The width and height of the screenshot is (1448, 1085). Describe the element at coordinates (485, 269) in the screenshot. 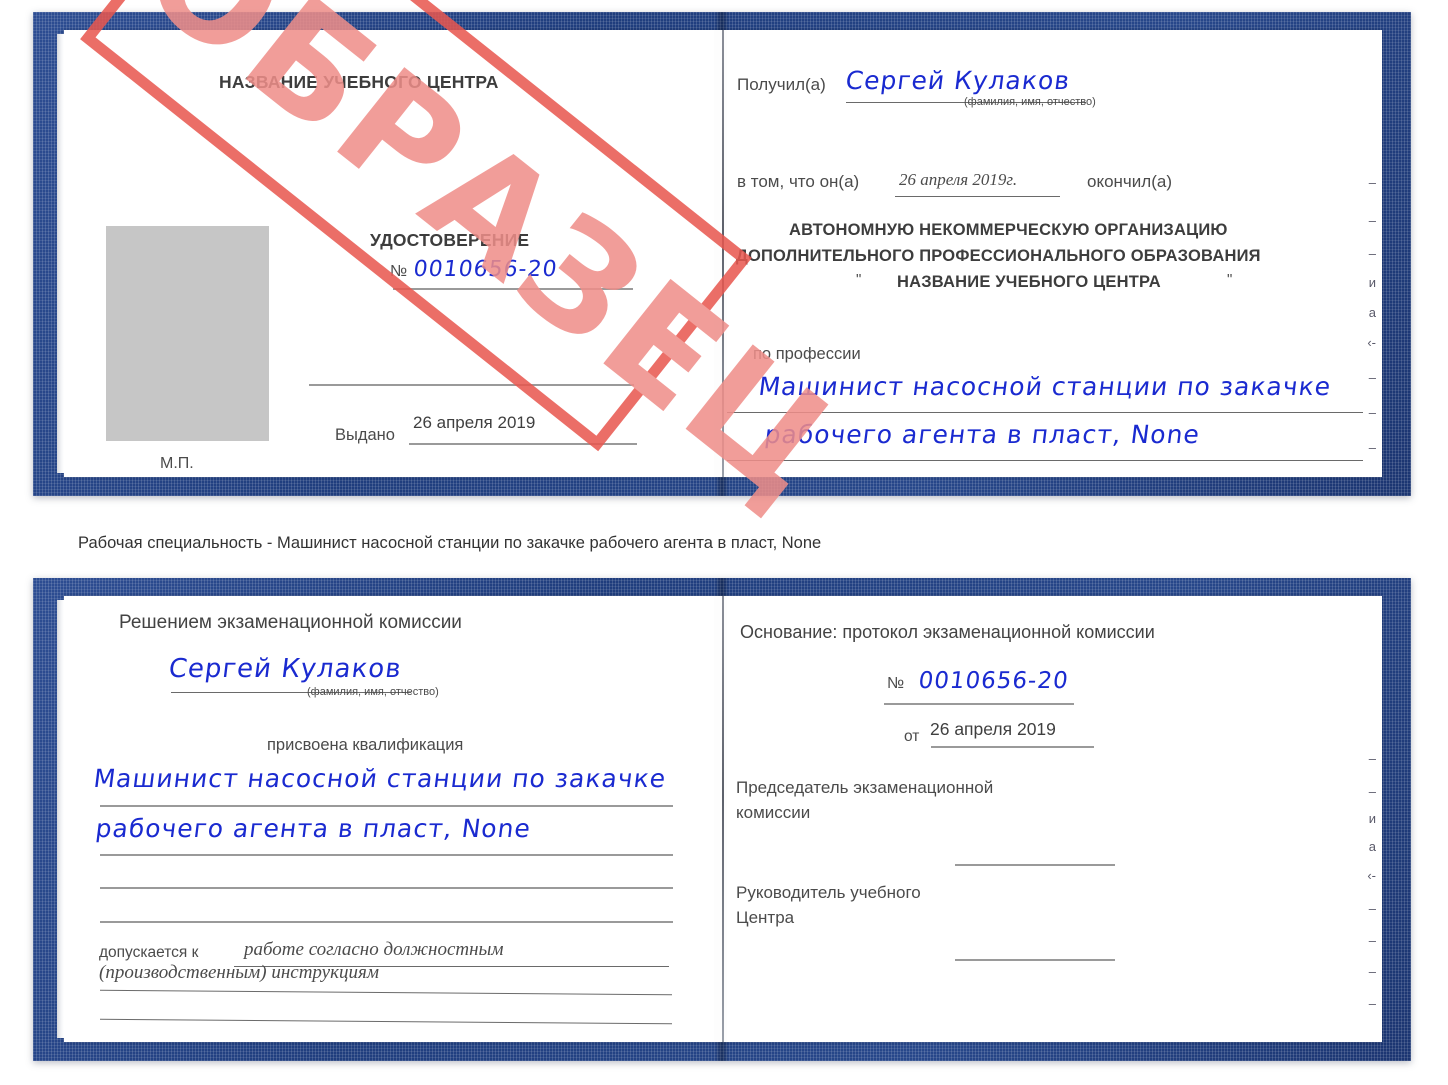

I see `number-value-top: 0010656-20` at that location.